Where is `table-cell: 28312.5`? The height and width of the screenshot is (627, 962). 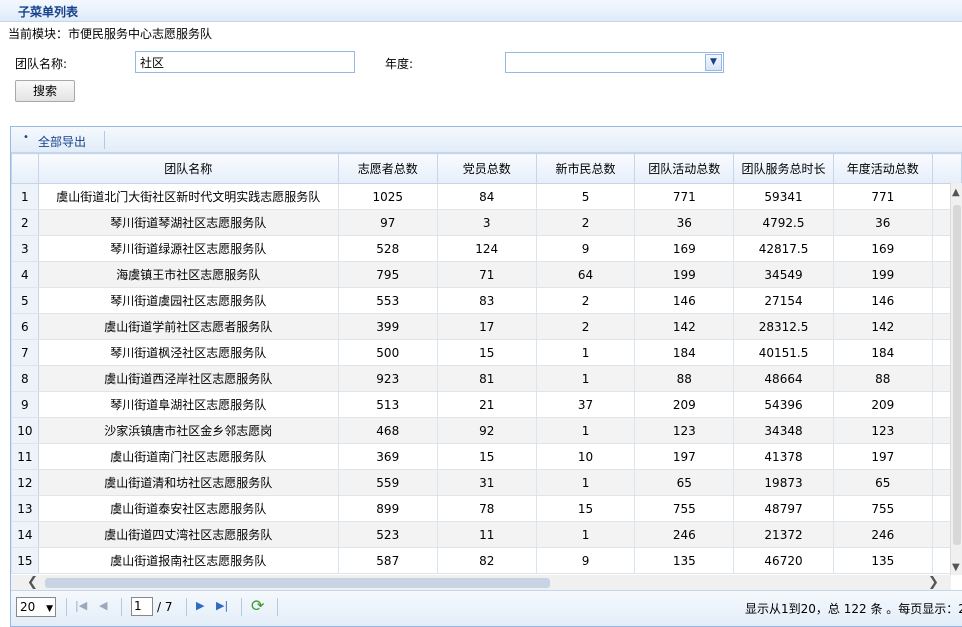 table-cell: 28312.5 is located at coordinates (783, 326).